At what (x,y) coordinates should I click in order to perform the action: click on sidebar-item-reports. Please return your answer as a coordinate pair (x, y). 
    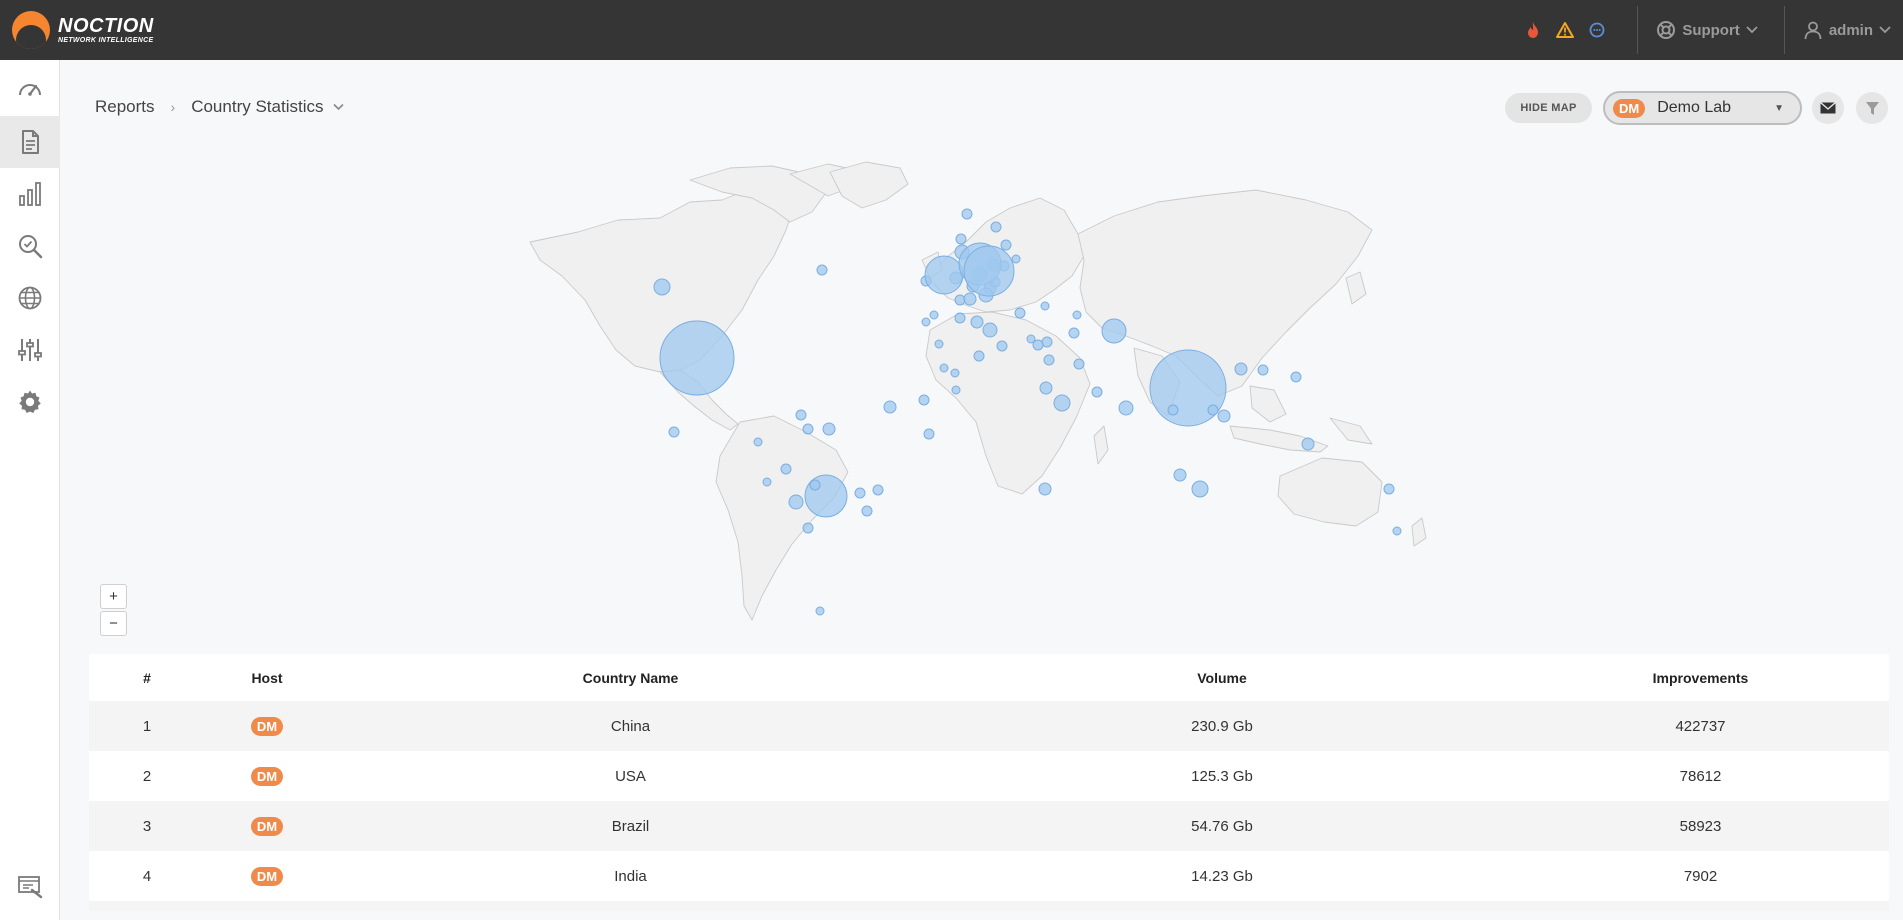
    Looking at the image, I should click on (30, 142).